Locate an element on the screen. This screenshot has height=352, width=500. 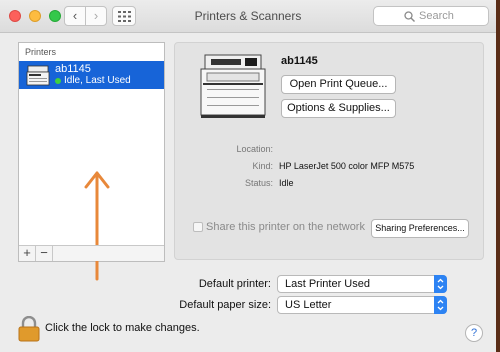
search-field: Search is located at coordinates (431, 16).